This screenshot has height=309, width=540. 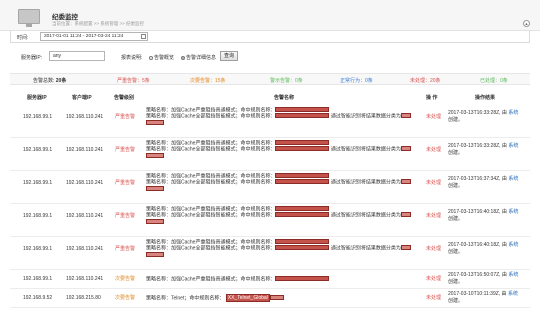 What do you see at coordinates (477, 275) in the screenshot?
I see `result-time: 2017-03-13T16:50:07Z, 由` at bounding box center [477, 275].